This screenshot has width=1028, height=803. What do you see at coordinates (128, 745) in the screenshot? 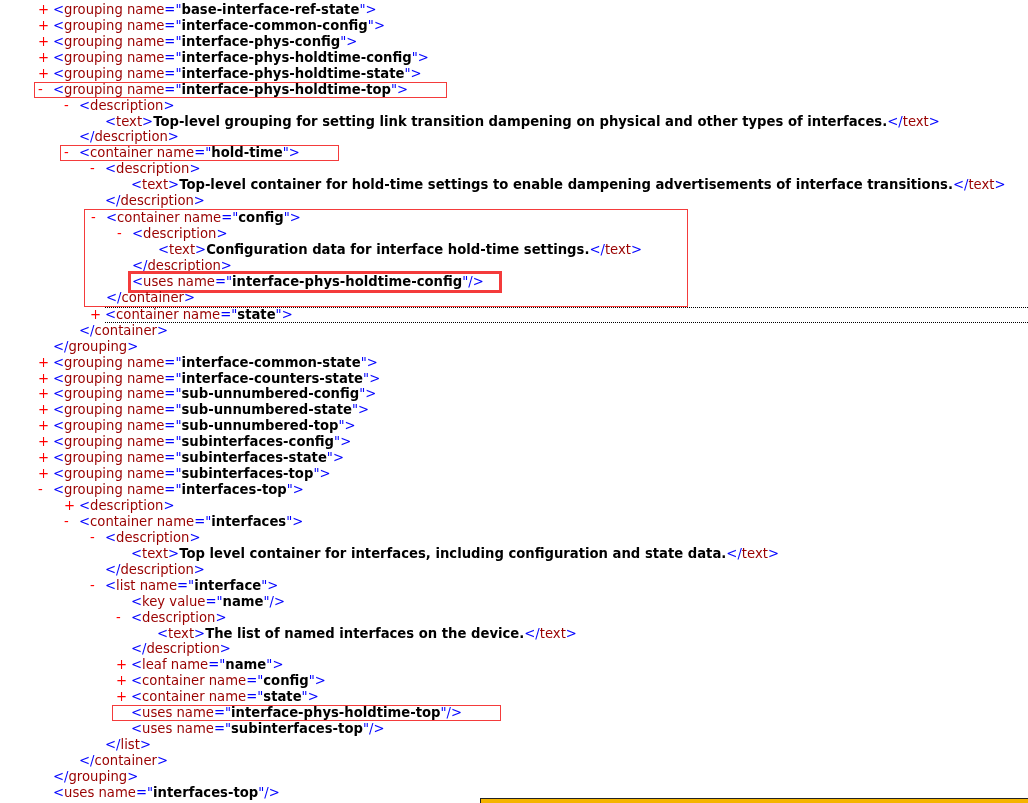
I see `xml-tag-line: </list>` at bounding box center [128, 745].